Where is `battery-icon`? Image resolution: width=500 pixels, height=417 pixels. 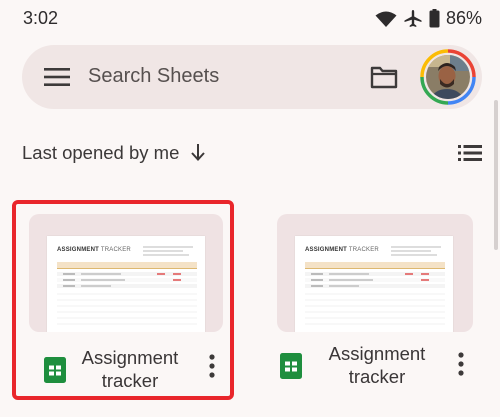 battery-icon is located at coordinates (434, 18).